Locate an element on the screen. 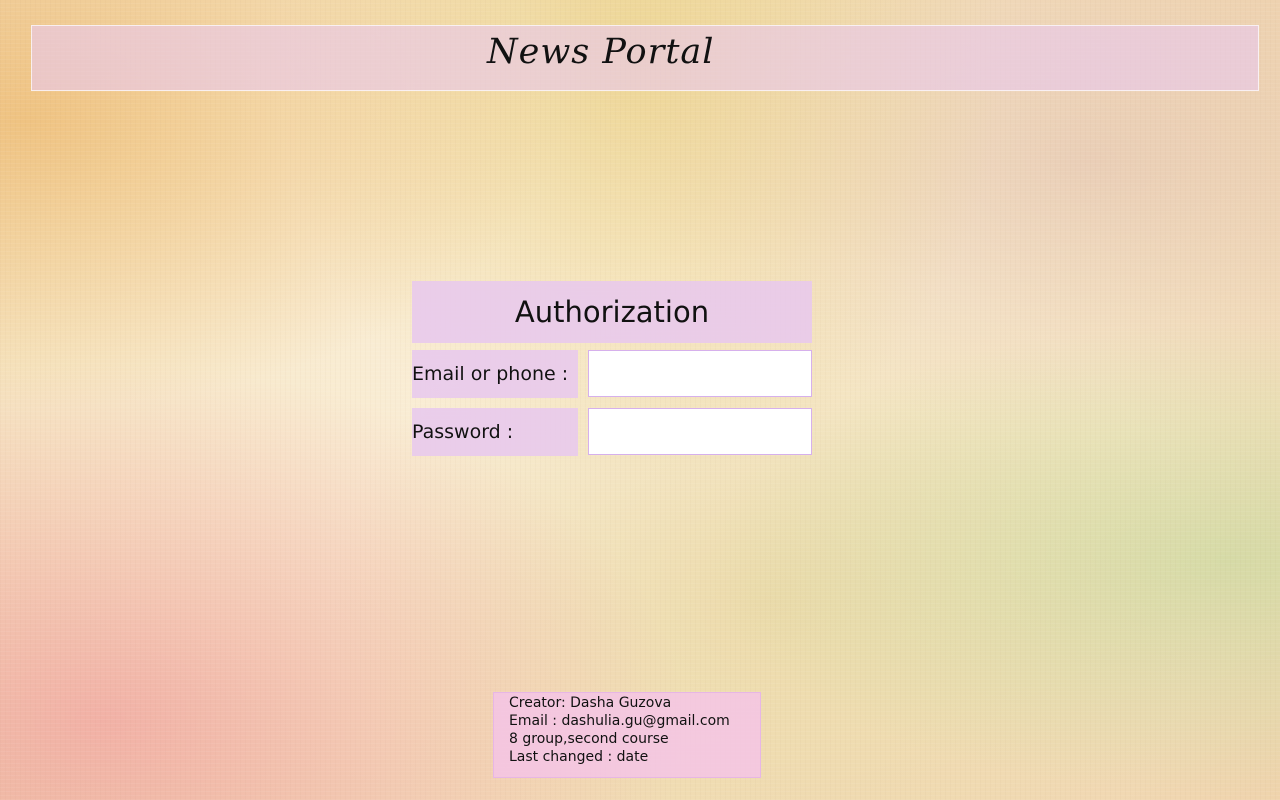 This screenshot has width=1280, height=800. password-label-panel: Password : is located at coordinates (495, 432).